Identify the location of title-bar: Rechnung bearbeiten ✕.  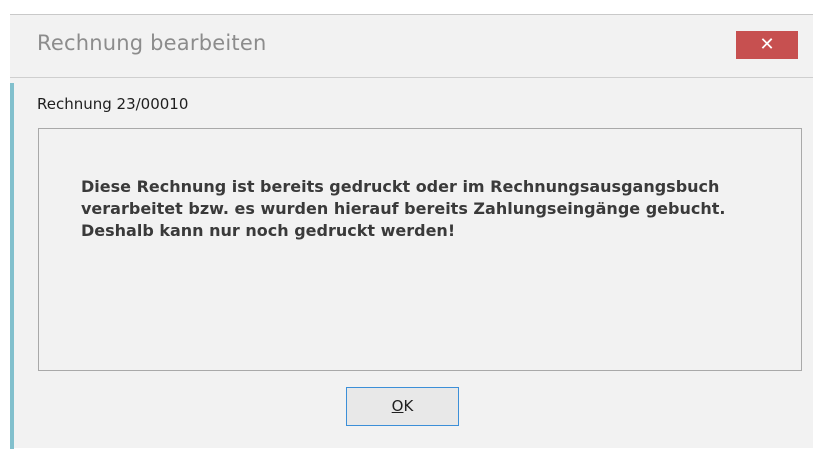
(411, 46).